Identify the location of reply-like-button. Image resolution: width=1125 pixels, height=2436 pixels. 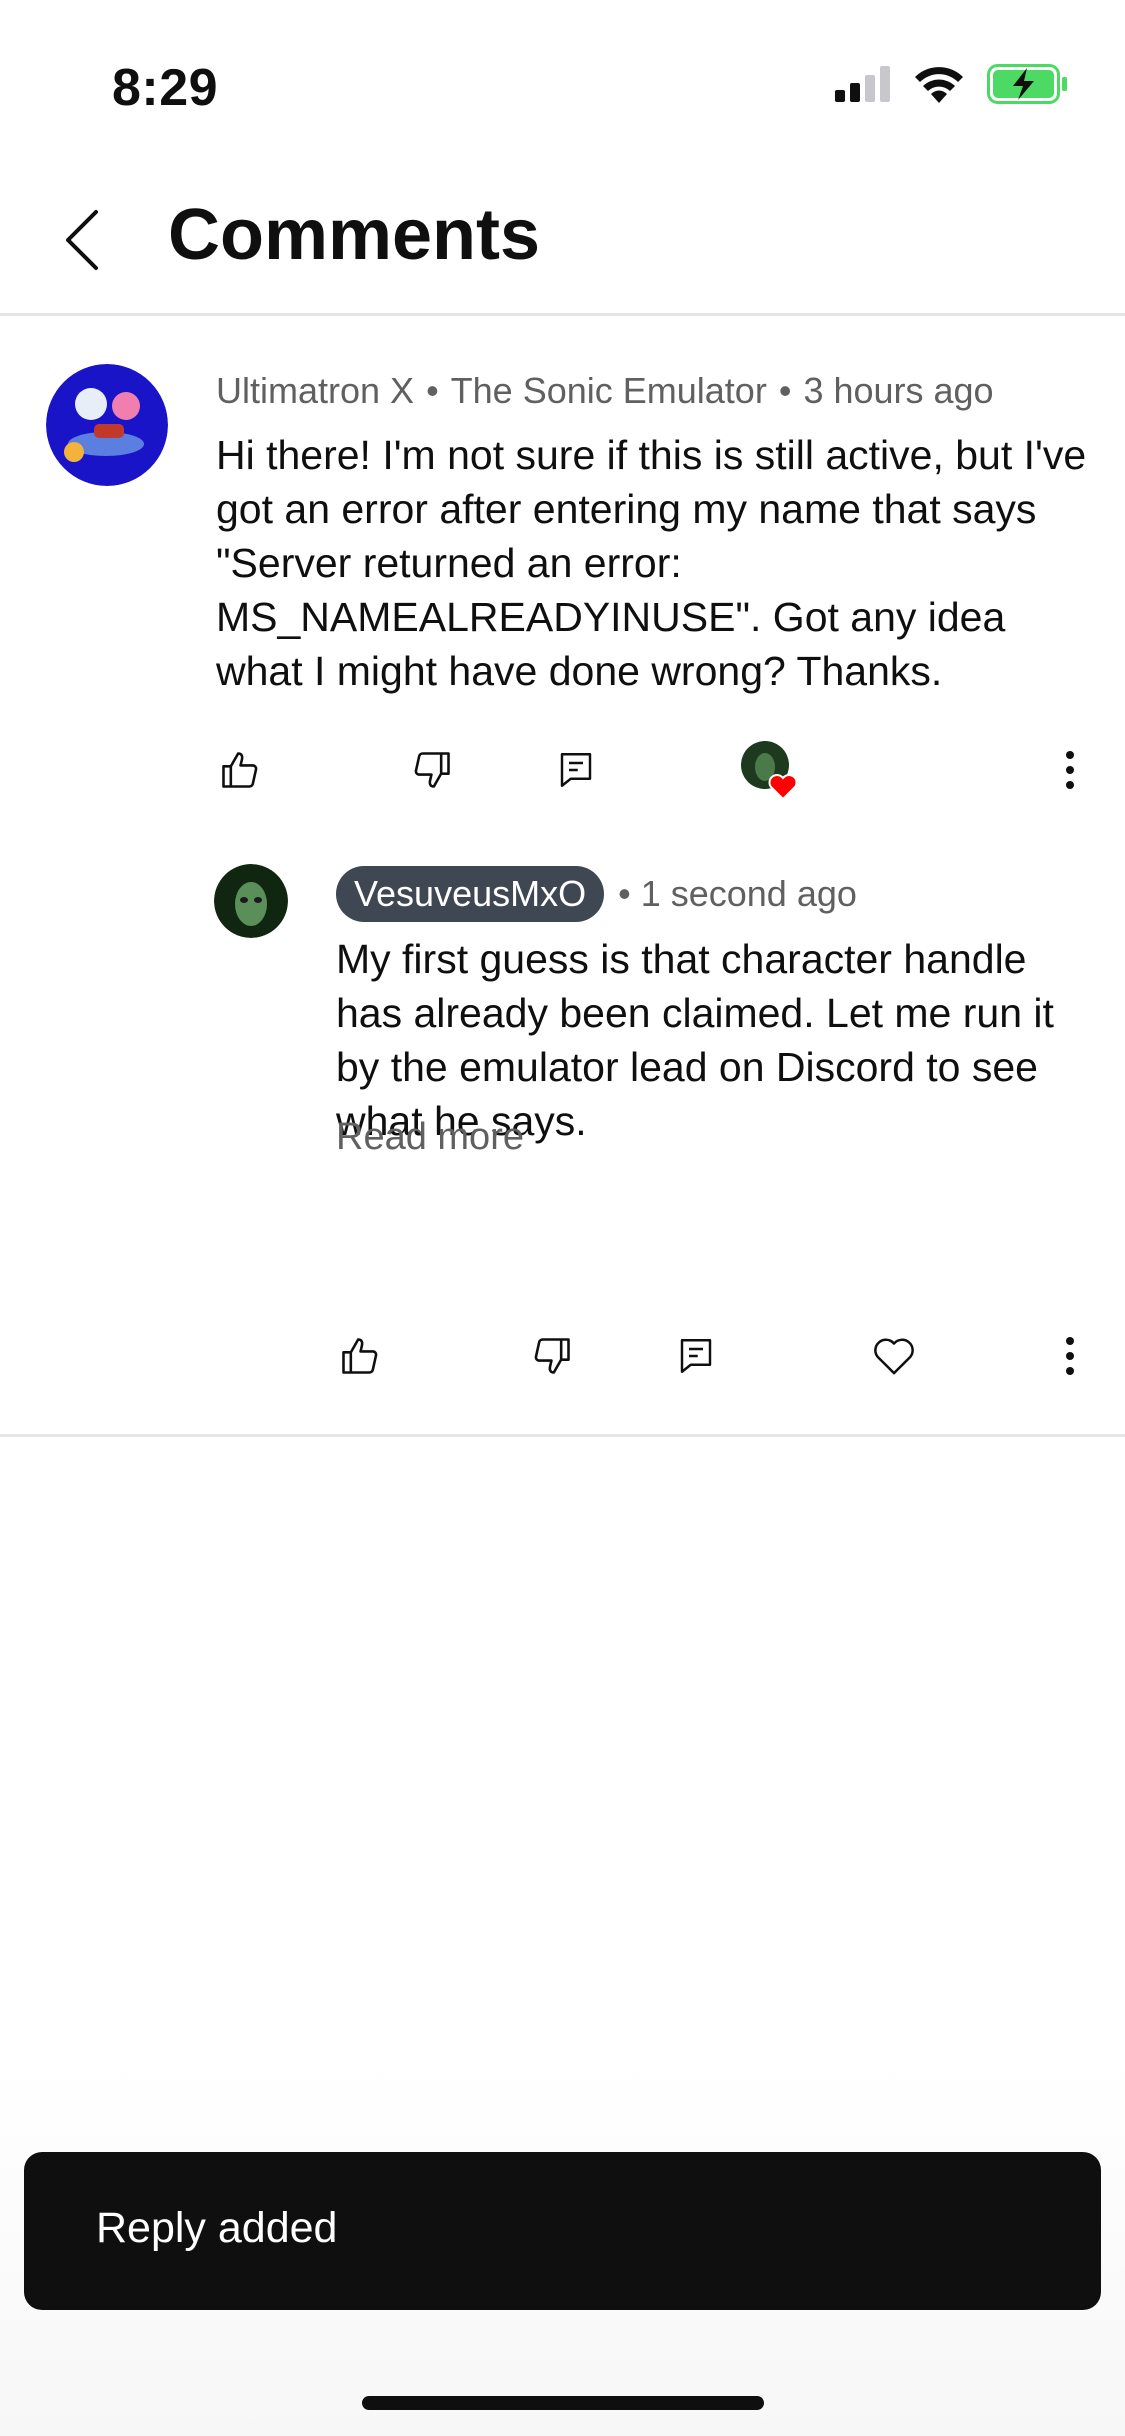
(360, 1356).